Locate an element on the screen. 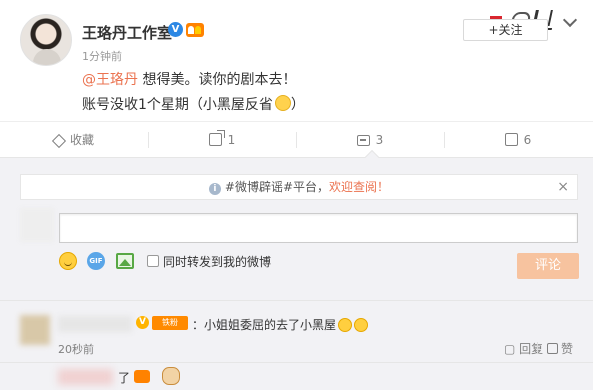  my-avatar is located at coordinates (37, 225).